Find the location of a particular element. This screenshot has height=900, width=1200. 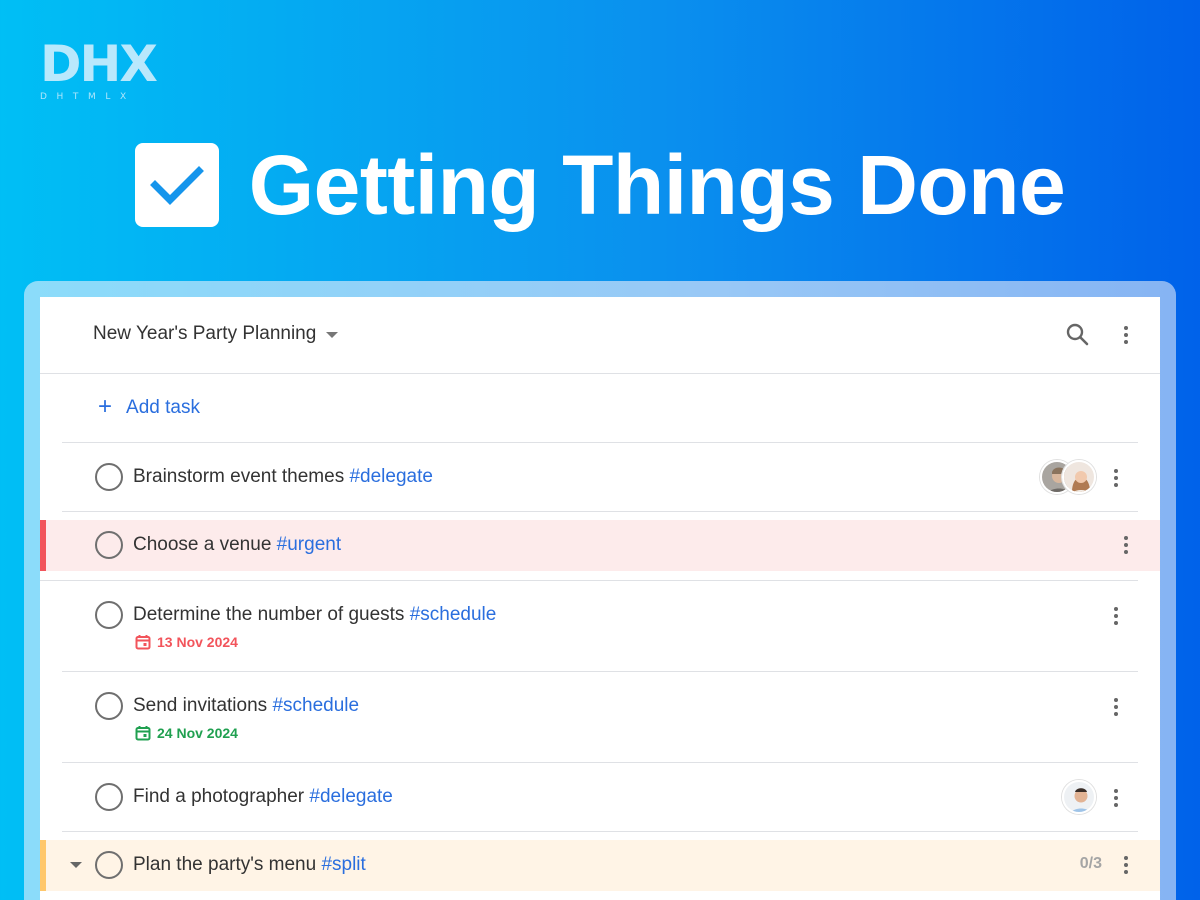

project-selector: New Year's Party Planning is located at coordinates (216, 334).